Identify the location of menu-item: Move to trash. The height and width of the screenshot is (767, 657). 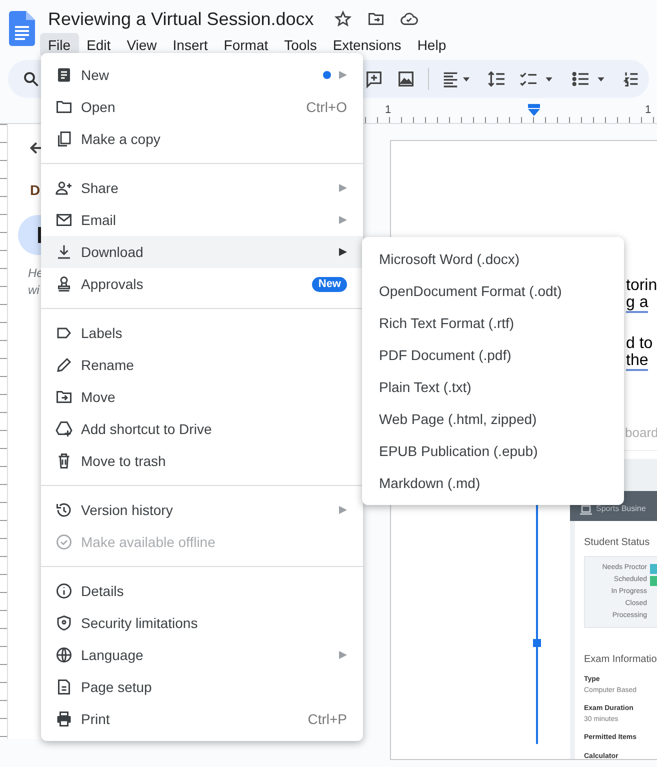
(202, 461).